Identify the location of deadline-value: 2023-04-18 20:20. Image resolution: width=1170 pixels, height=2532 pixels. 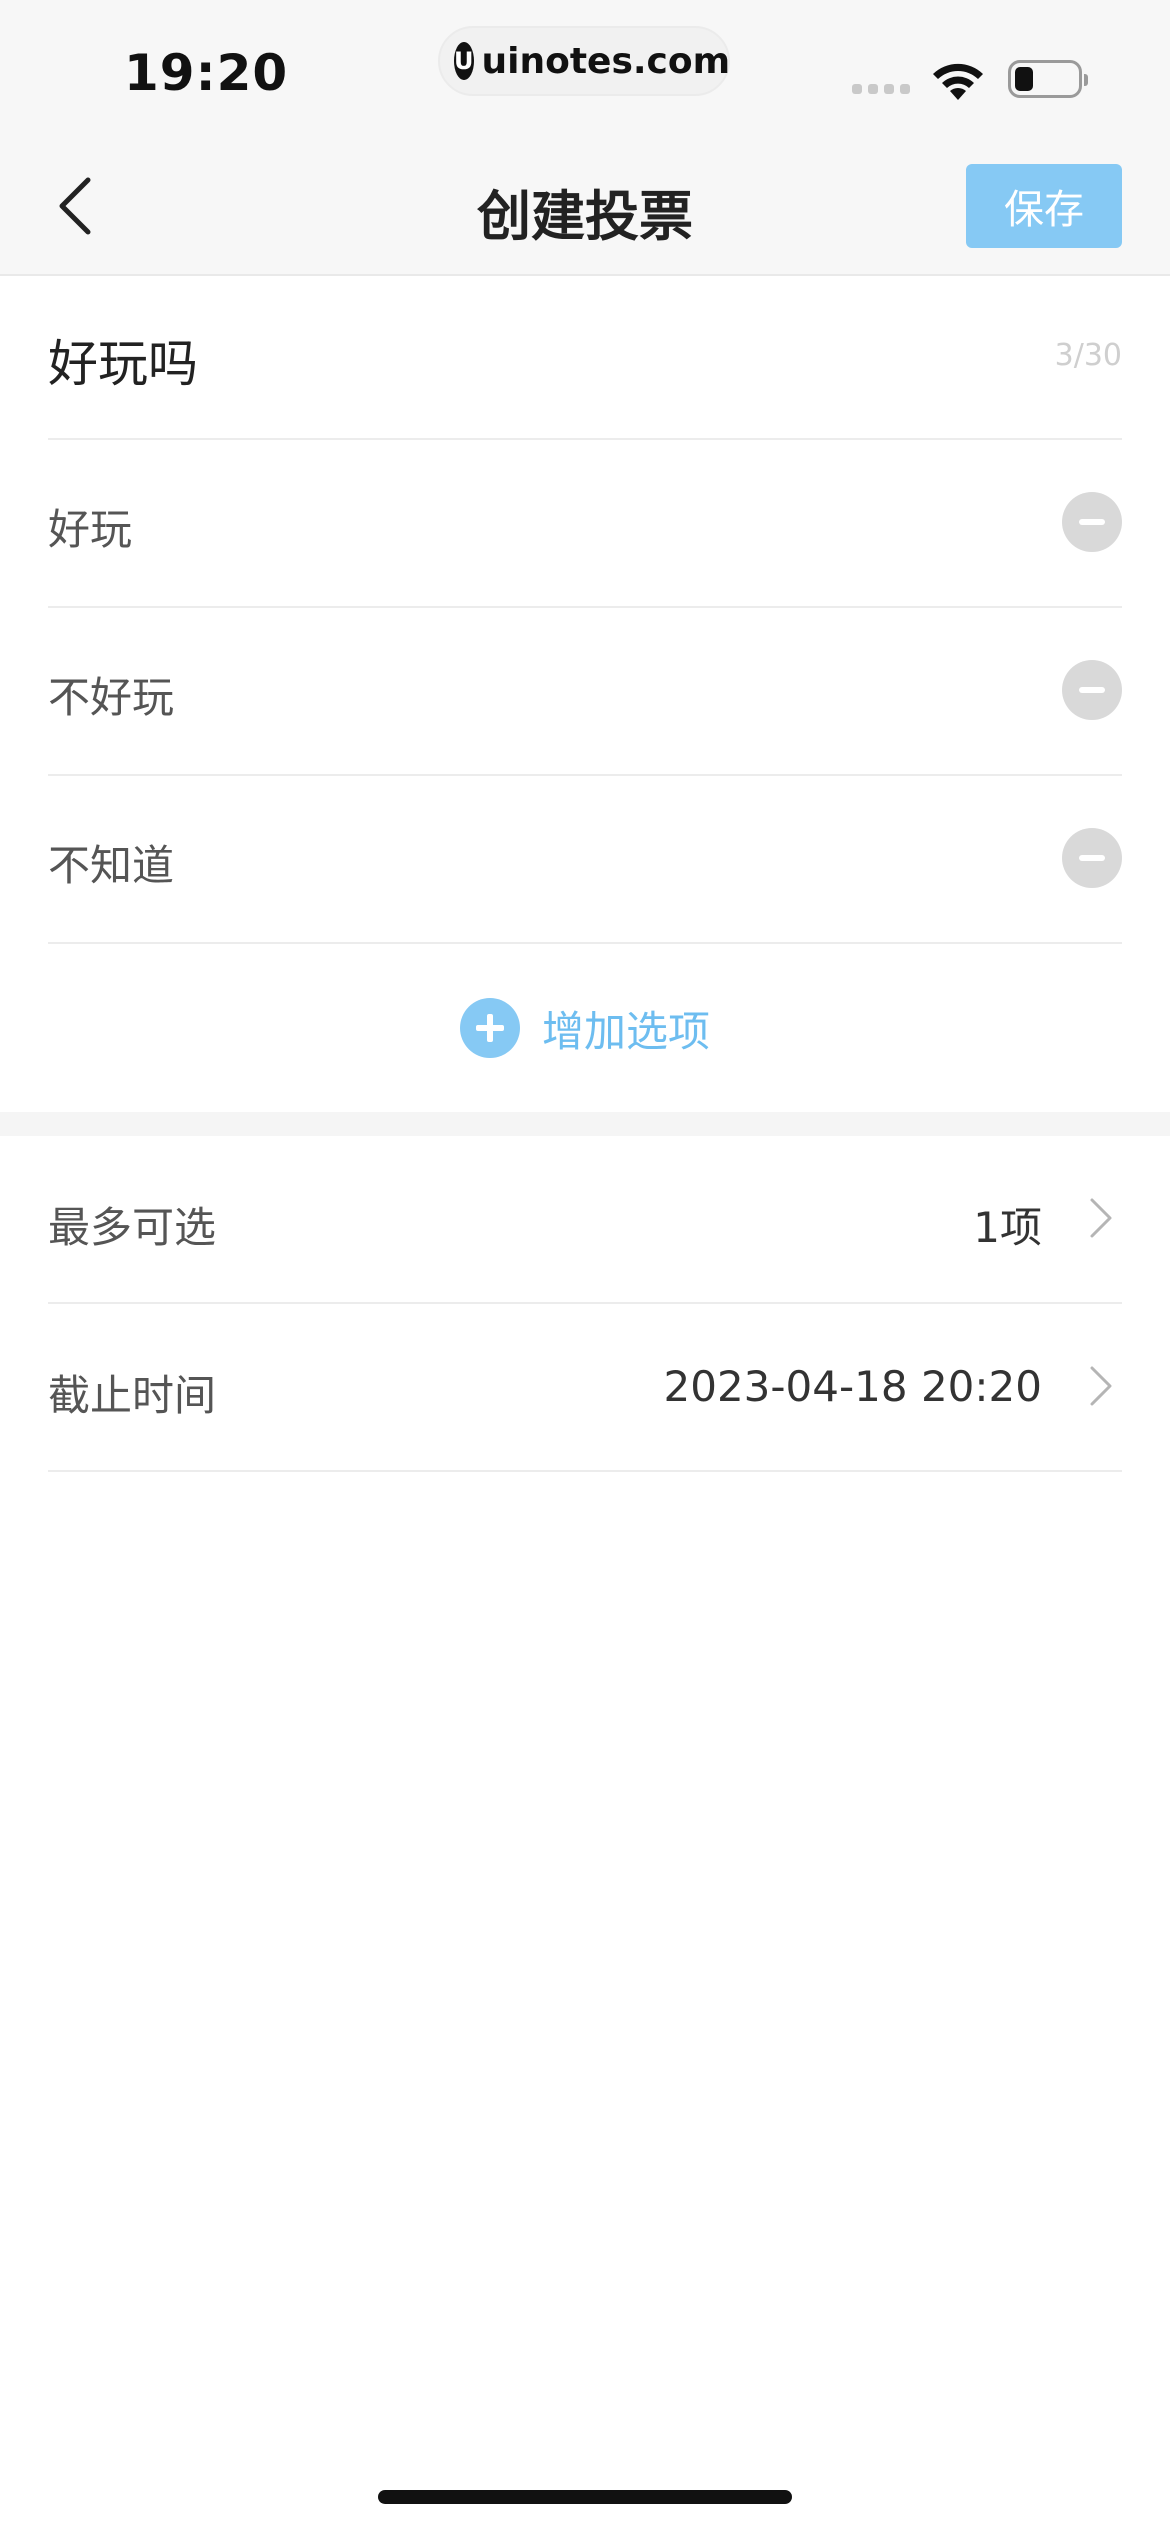
(852, 1386).